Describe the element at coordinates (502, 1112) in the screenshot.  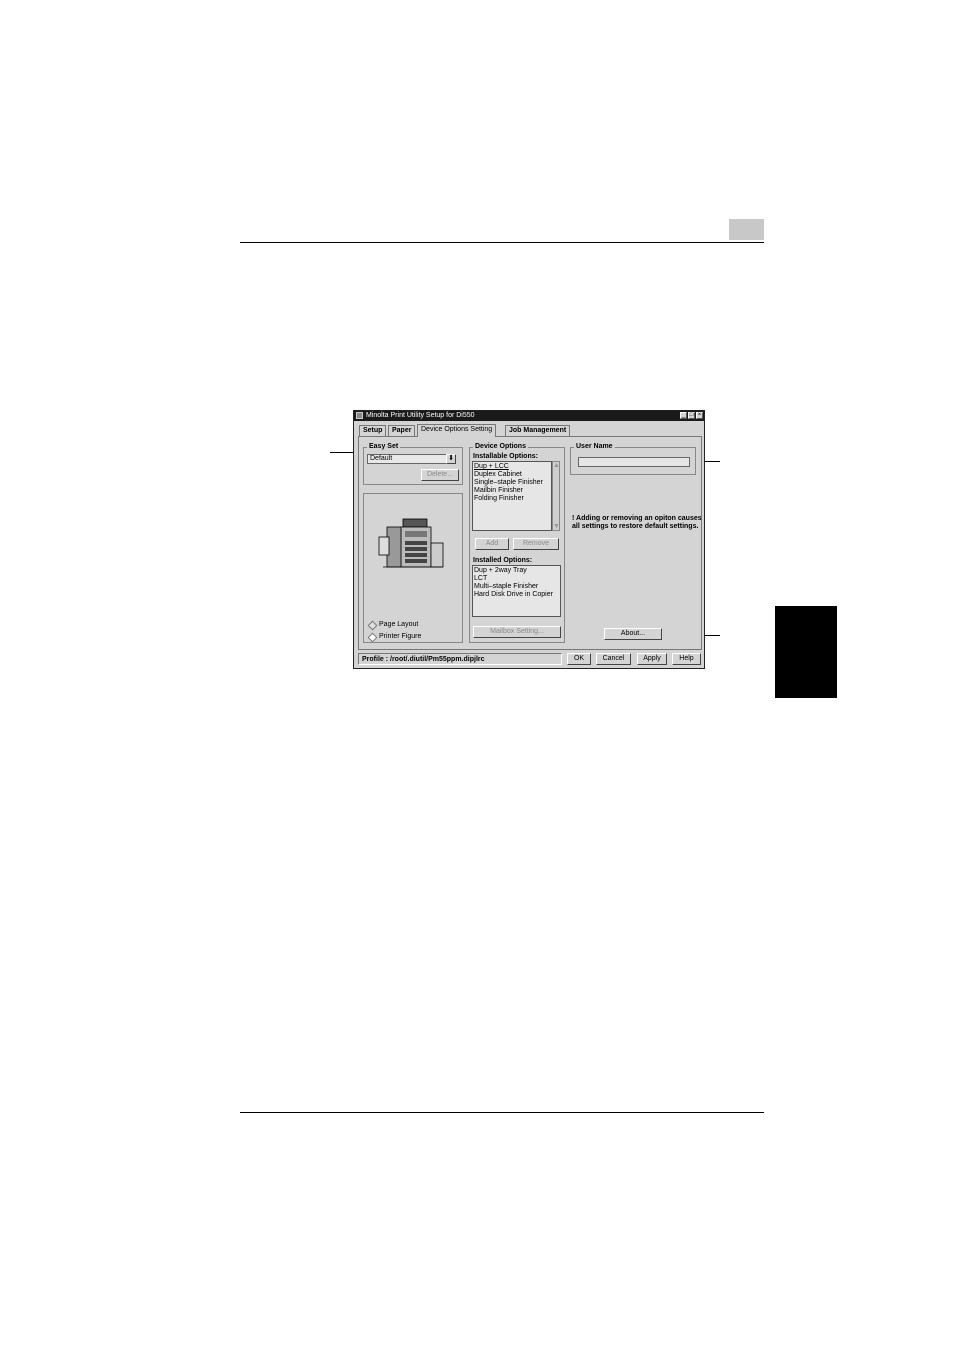
I see `footer-rule` at that location.